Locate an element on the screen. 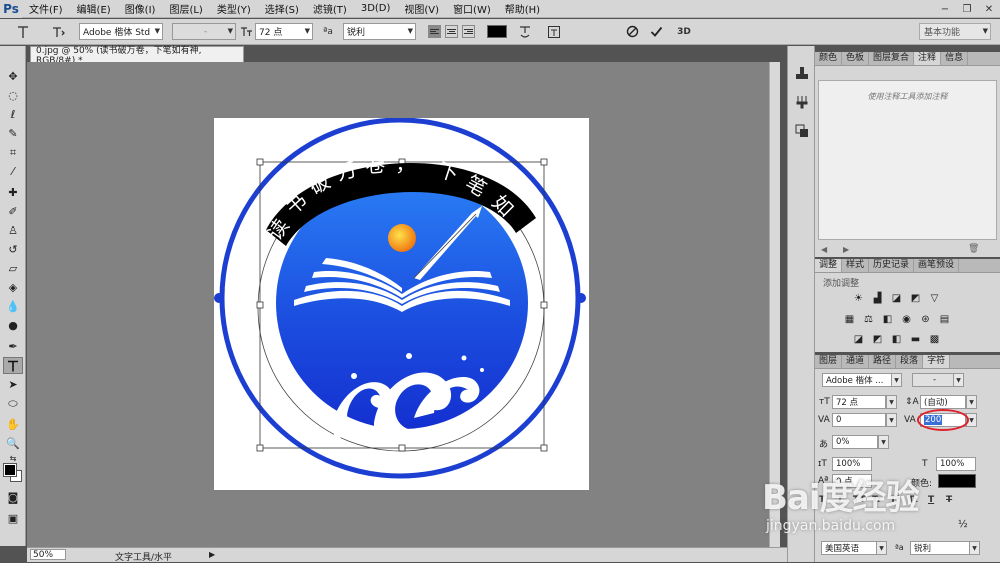 The image size is (1000, 563). antialias-select: 锐利 ▼ is located at coordinates (379, 31).